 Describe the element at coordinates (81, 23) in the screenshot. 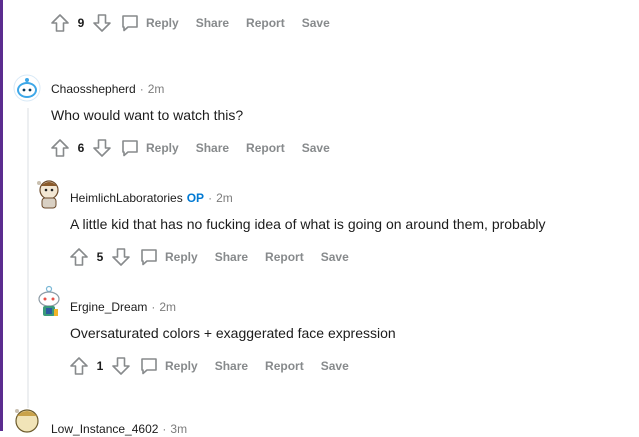

I see `vote-score: 9` at that location.